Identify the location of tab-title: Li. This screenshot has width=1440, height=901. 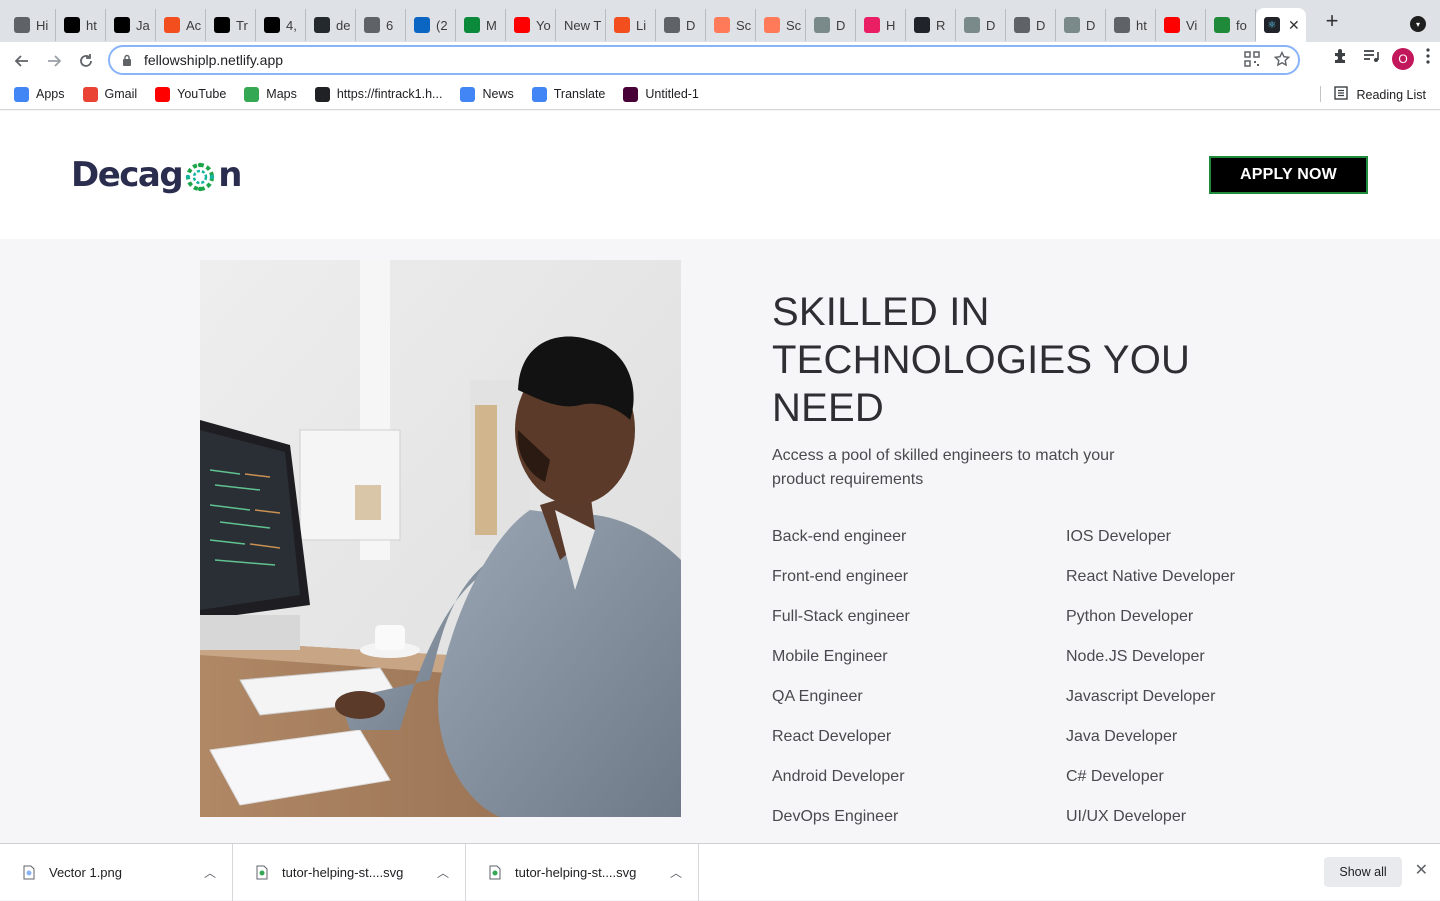
(641, 25).